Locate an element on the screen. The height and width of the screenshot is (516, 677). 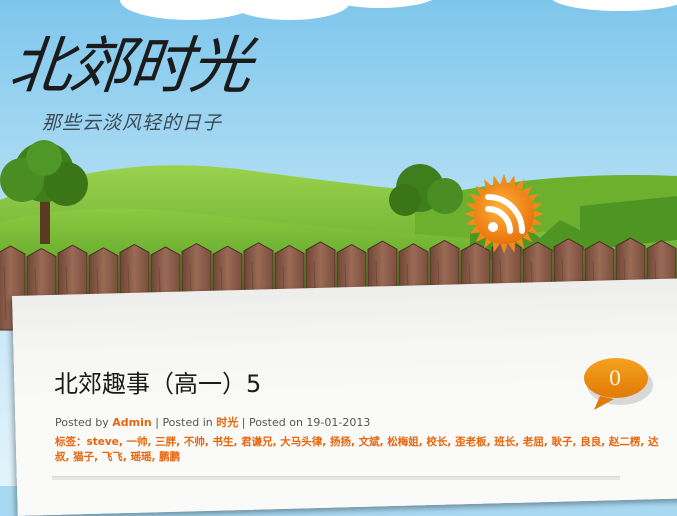
tag-link: 扬扬 is located at coordinates (340, 442).